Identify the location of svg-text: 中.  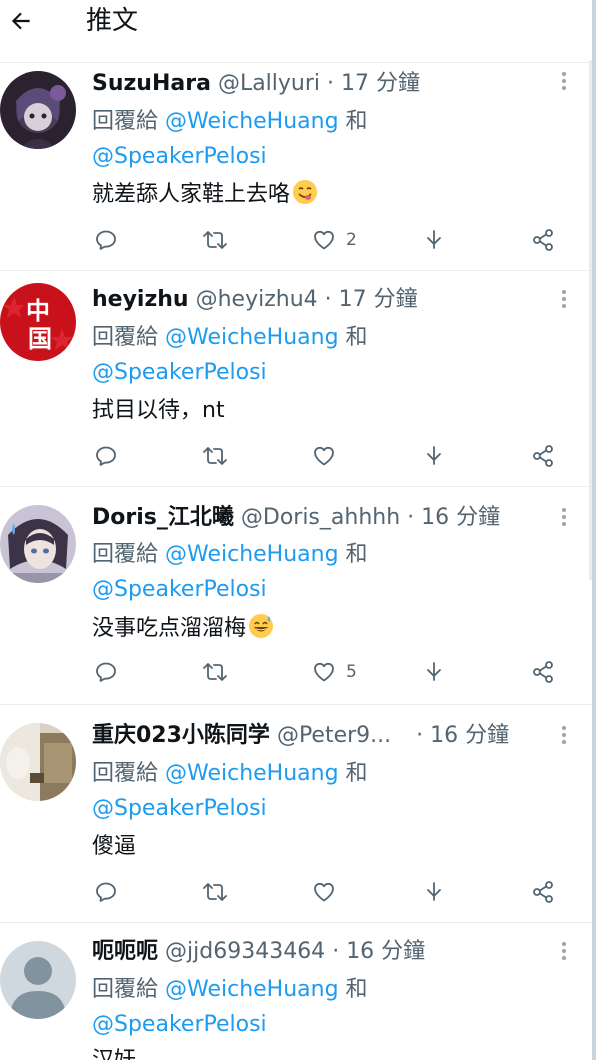
(38, 310).